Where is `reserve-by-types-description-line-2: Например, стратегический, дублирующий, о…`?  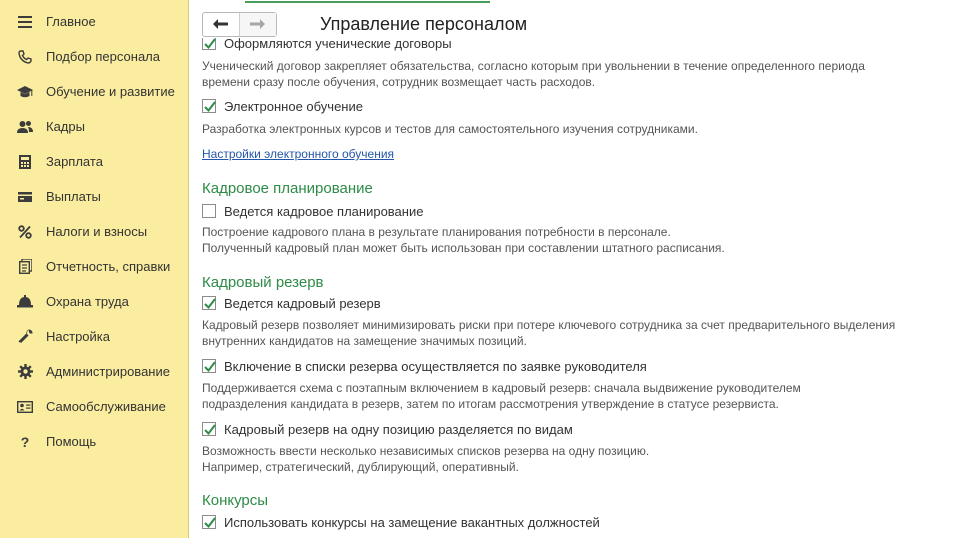
reserve-by-types-description-line-2: Например, стратегический, дублирующий, о… is located at coordinates (360, 467).